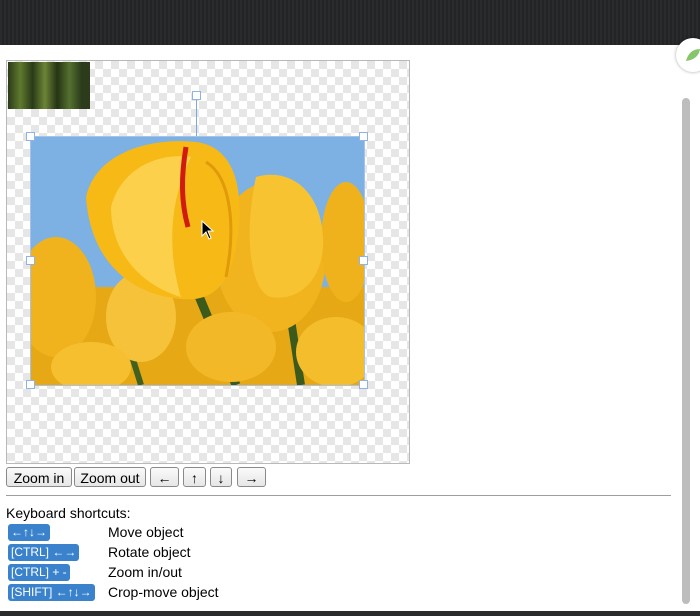  I want to click on browser-bottom-bar, so click(350, 613).